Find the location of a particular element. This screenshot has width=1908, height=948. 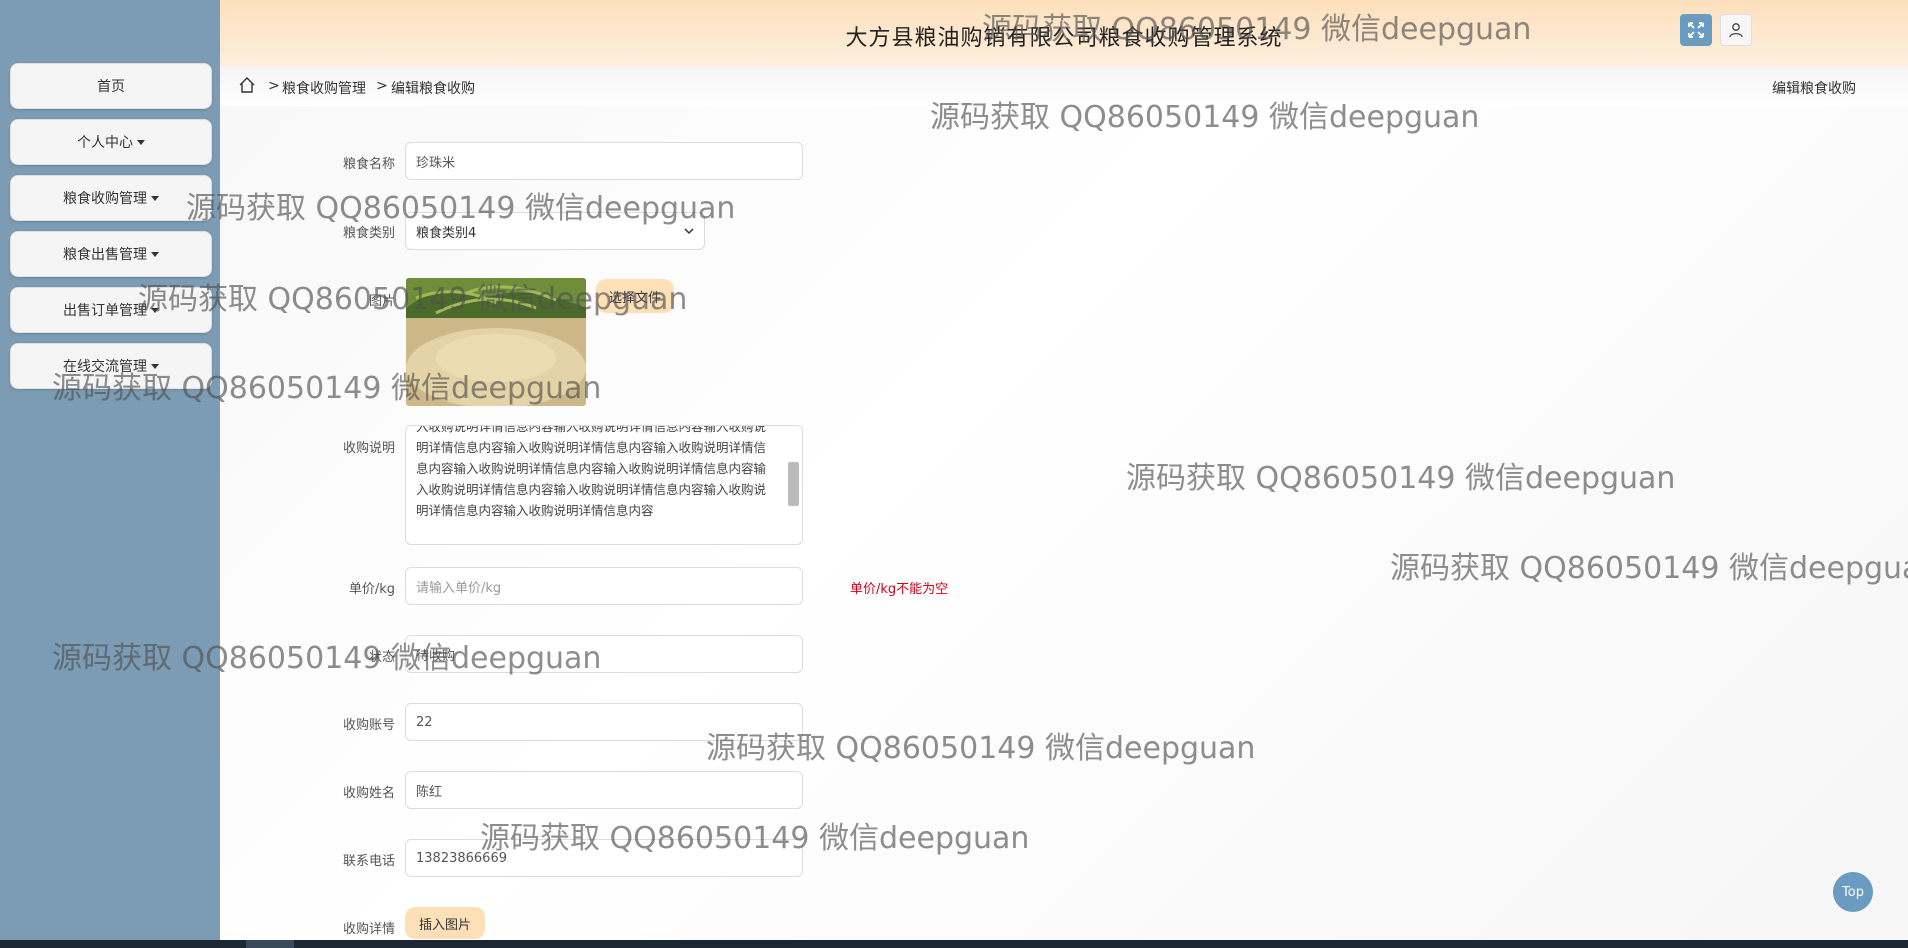

sidebar-item-label: 出售订单管理 is located at coordinates (105, 311).